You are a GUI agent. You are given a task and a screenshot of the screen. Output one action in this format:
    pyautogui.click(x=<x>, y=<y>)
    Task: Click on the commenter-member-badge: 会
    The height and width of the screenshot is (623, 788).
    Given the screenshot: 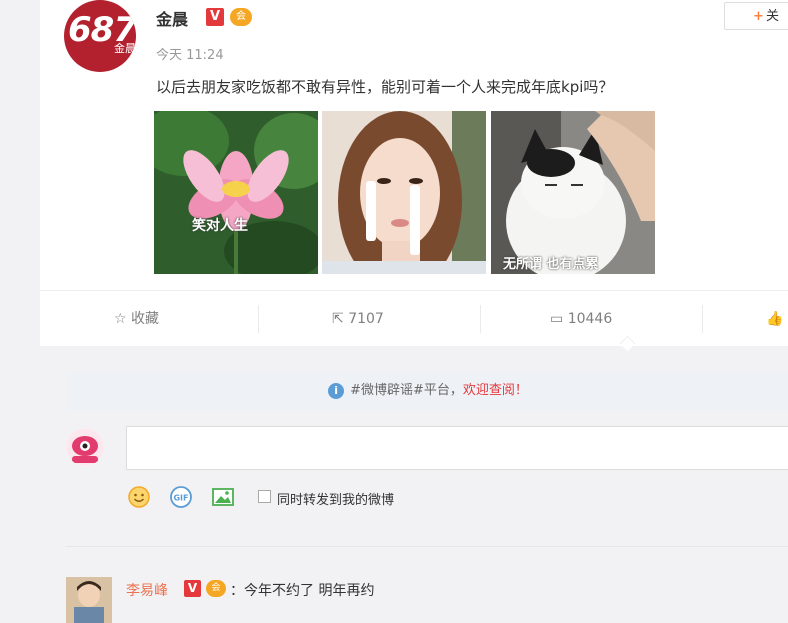 What is the action you would take?
    pyautogui.click(x=216, y=588)
    